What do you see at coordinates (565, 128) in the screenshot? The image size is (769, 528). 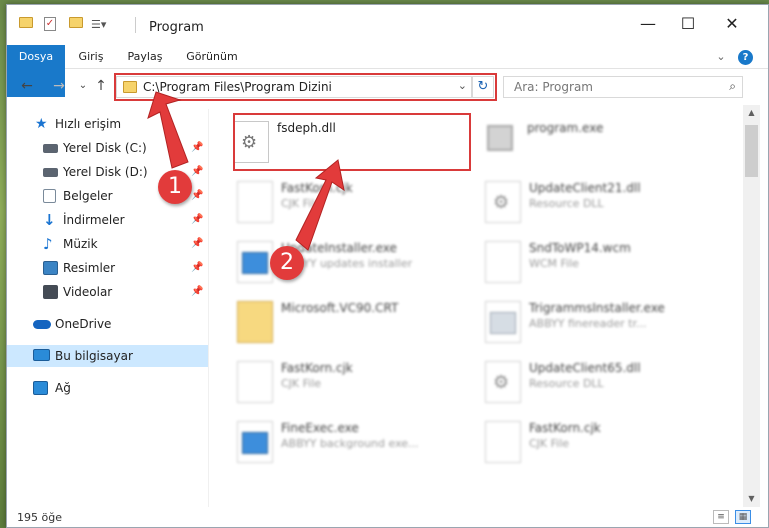 I see `file-name: program.exe` at bounding box center [565, 128].